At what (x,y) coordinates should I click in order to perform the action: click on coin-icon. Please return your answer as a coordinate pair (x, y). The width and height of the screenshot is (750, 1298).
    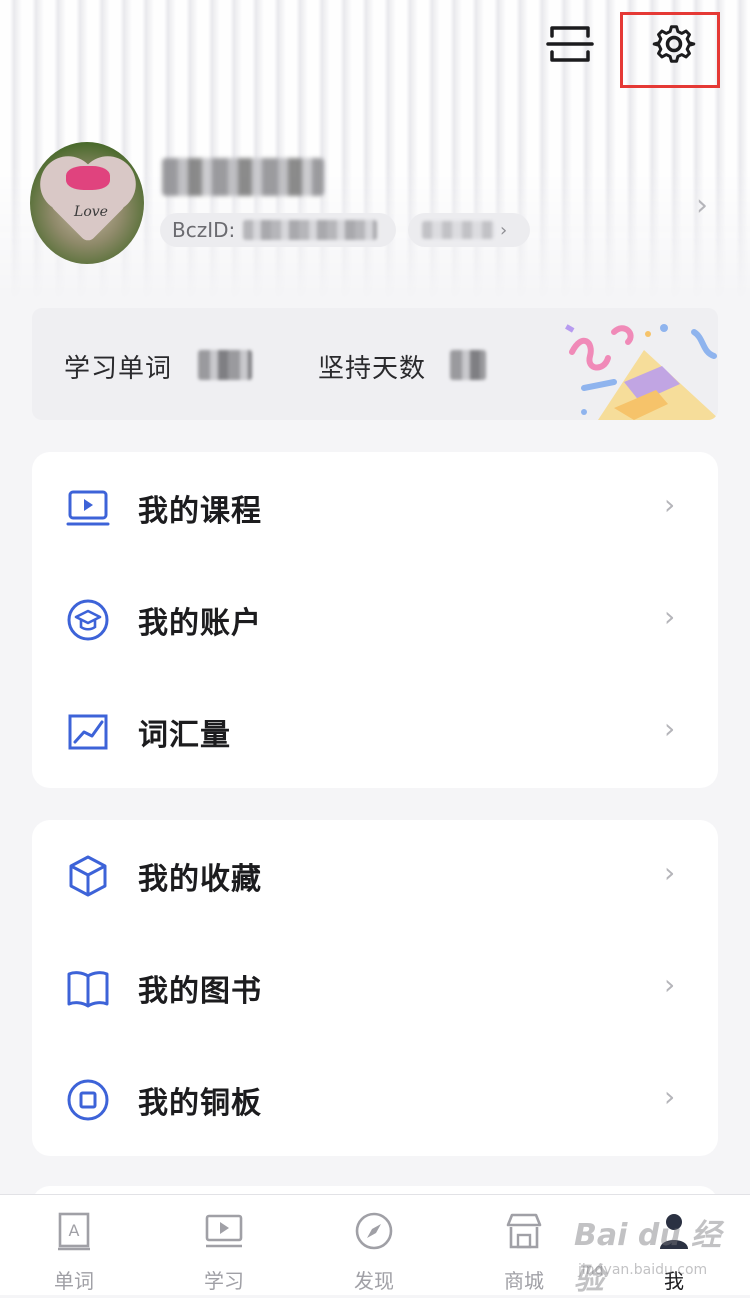
    Looking at the image, I should click on (88, 1100).